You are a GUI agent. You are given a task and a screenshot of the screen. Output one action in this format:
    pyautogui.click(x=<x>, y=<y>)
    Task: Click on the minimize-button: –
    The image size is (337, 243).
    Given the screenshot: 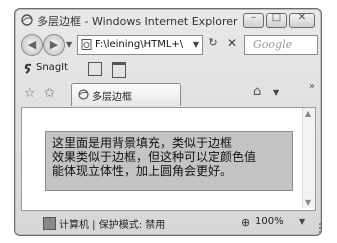 What is the action you would take?
    pyautogui.click(x=253, y=20)
    